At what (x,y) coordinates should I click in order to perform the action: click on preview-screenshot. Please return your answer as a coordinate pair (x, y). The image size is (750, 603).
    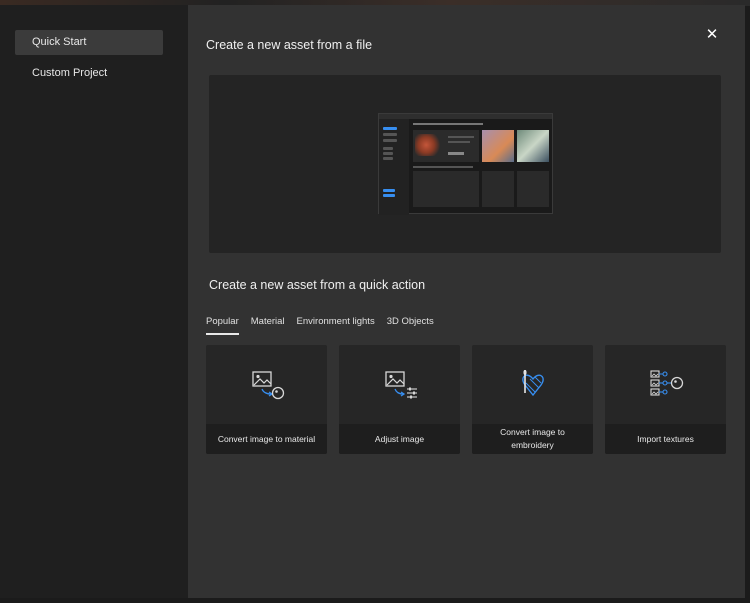
    Looking at the image, I should click on (465, 164).